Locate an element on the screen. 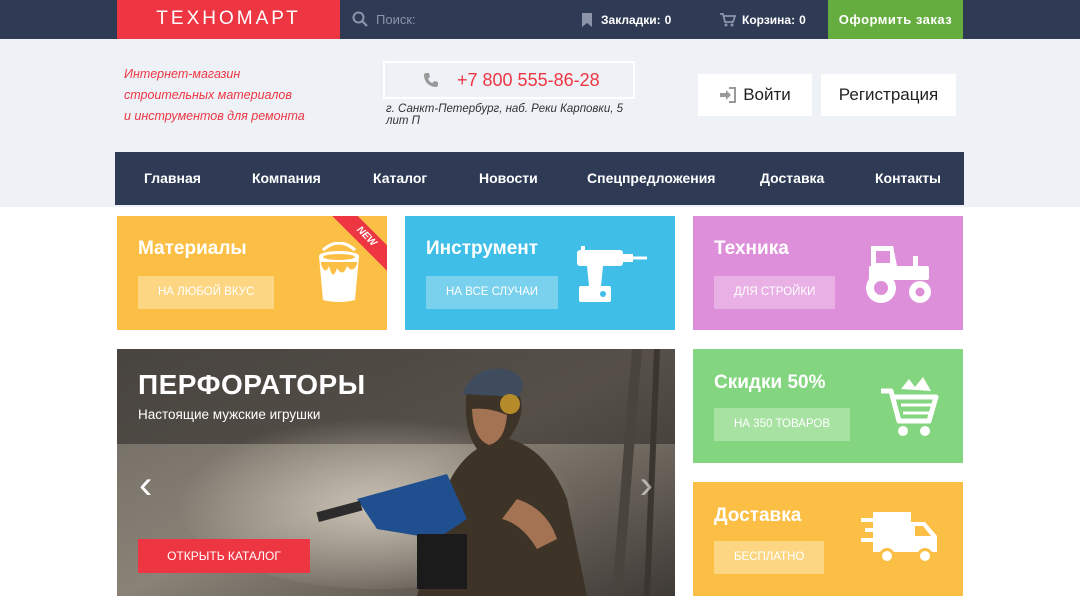  bookmarks-link: Закладки: 0 is located at coordinates (626, 20).